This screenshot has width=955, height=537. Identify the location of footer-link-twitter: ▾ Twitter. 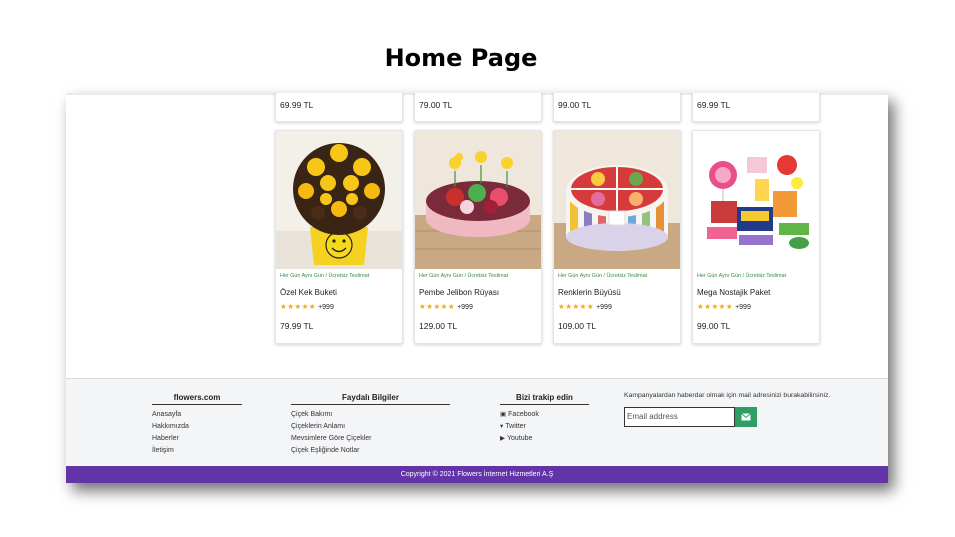
(544, 427).